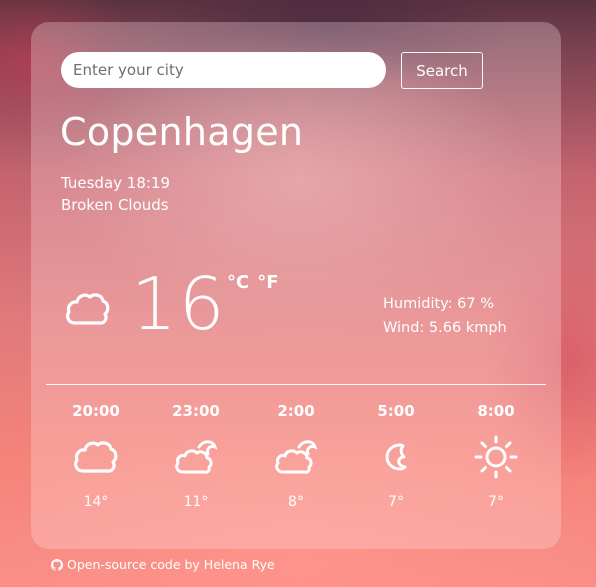 This screenshot has width=596, height=587. I want to click on github-icon, so click(57, 564).